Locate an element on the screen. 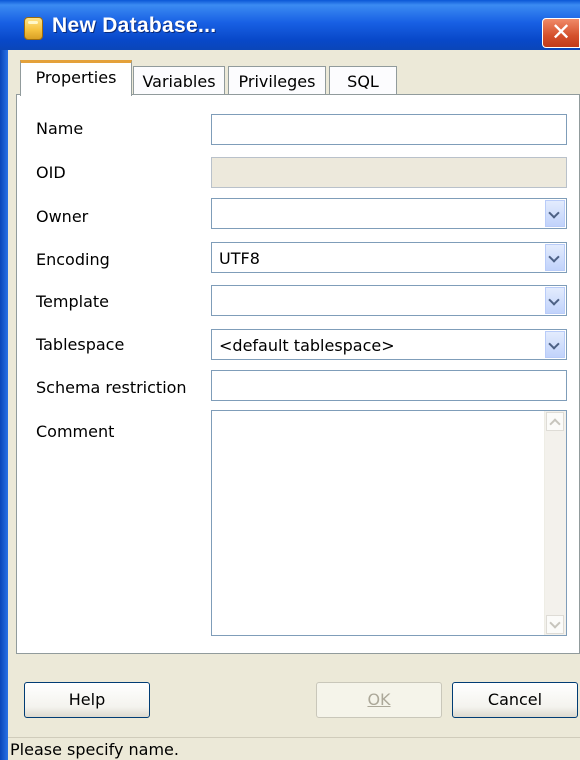 The image size is (580, 760). cancel-label: Cancel is located at coordinates (515, 699).